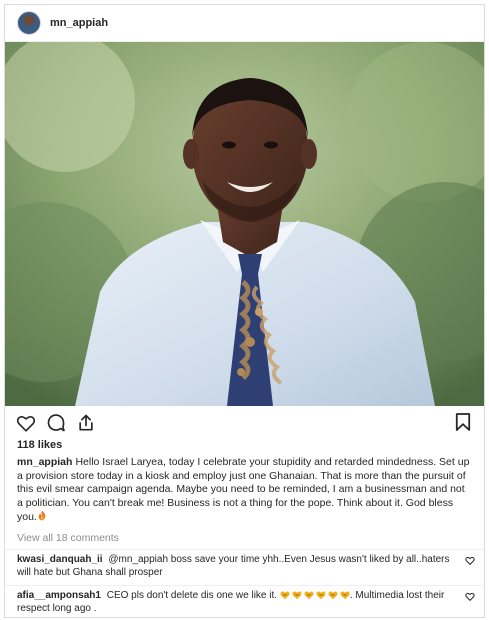  What do you see at coordinates (79, 23) in the screenshot?
I see `post-username: mn_appiah` at bounding box center [79, 23].